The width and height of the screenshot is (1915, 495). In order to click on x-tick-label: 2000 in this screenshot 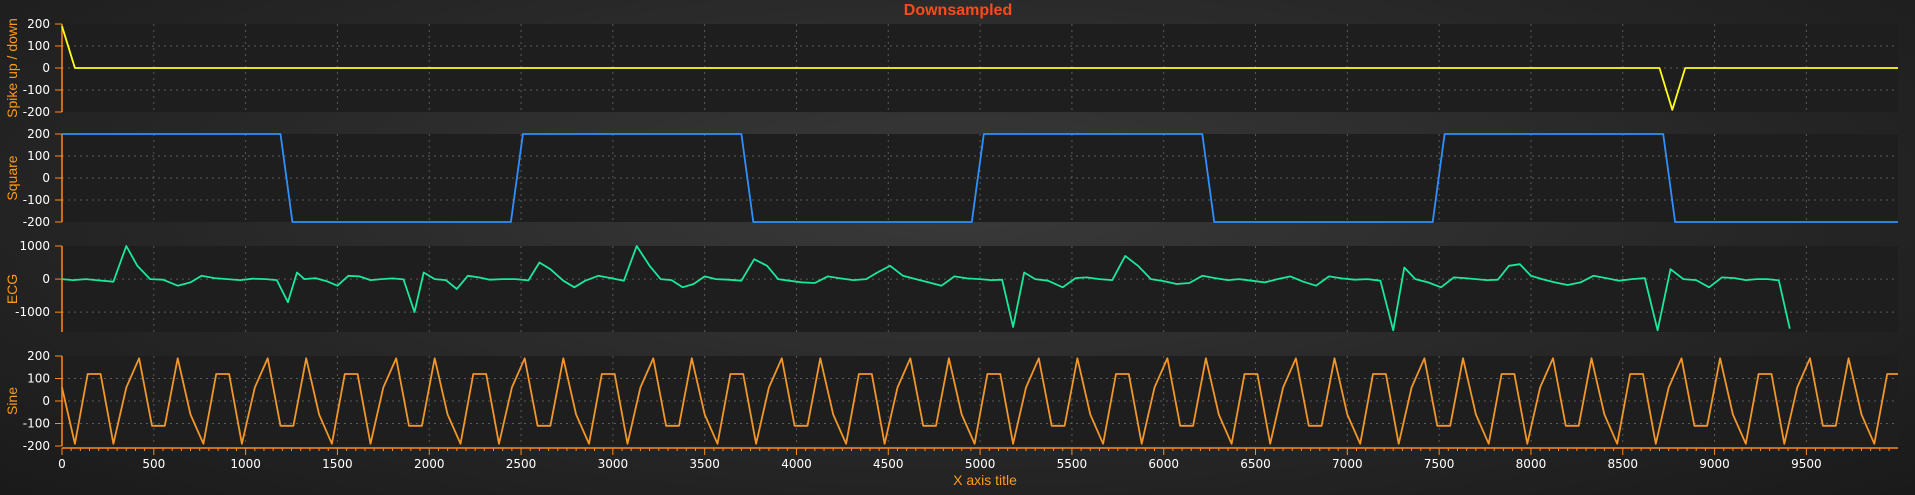, I will do `click(429, 464)`.